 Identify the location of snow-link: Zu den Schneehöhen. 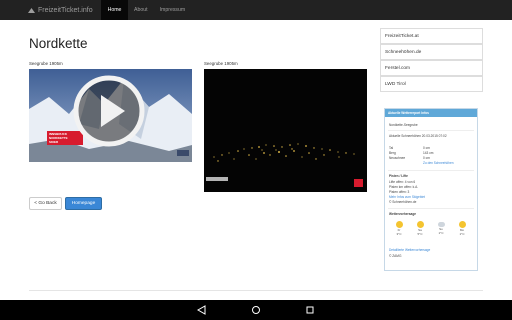
(438, 163).